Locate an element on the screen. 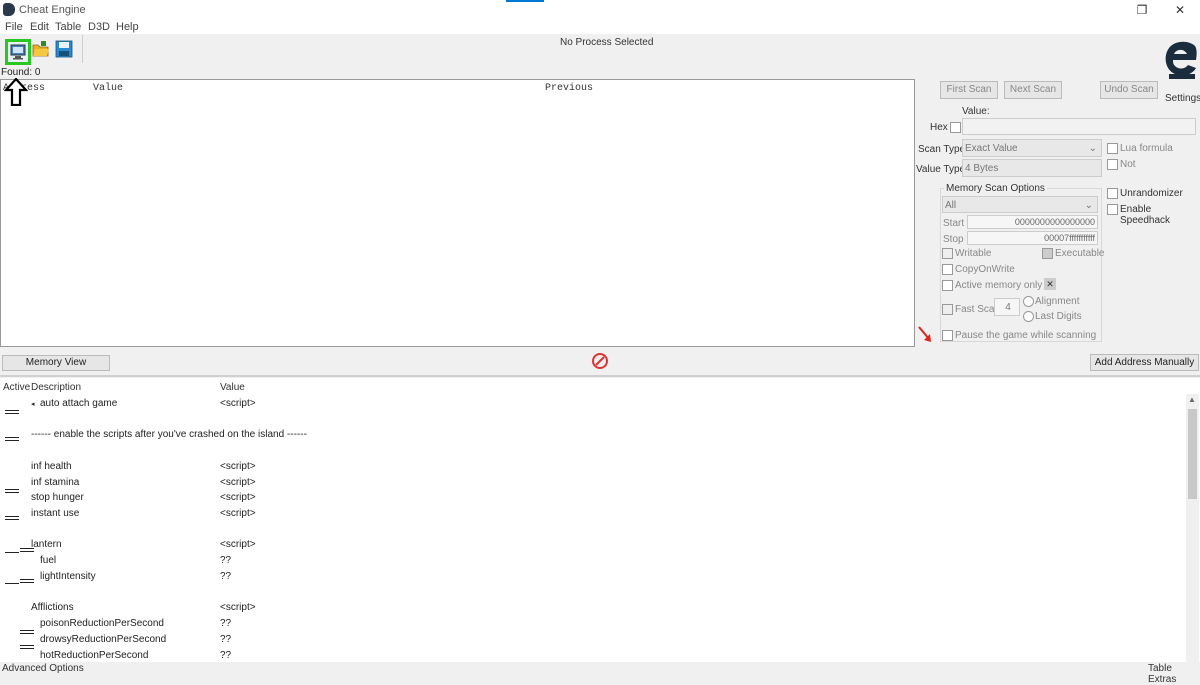  menu-help: Help is located at coordinates (127, 27).